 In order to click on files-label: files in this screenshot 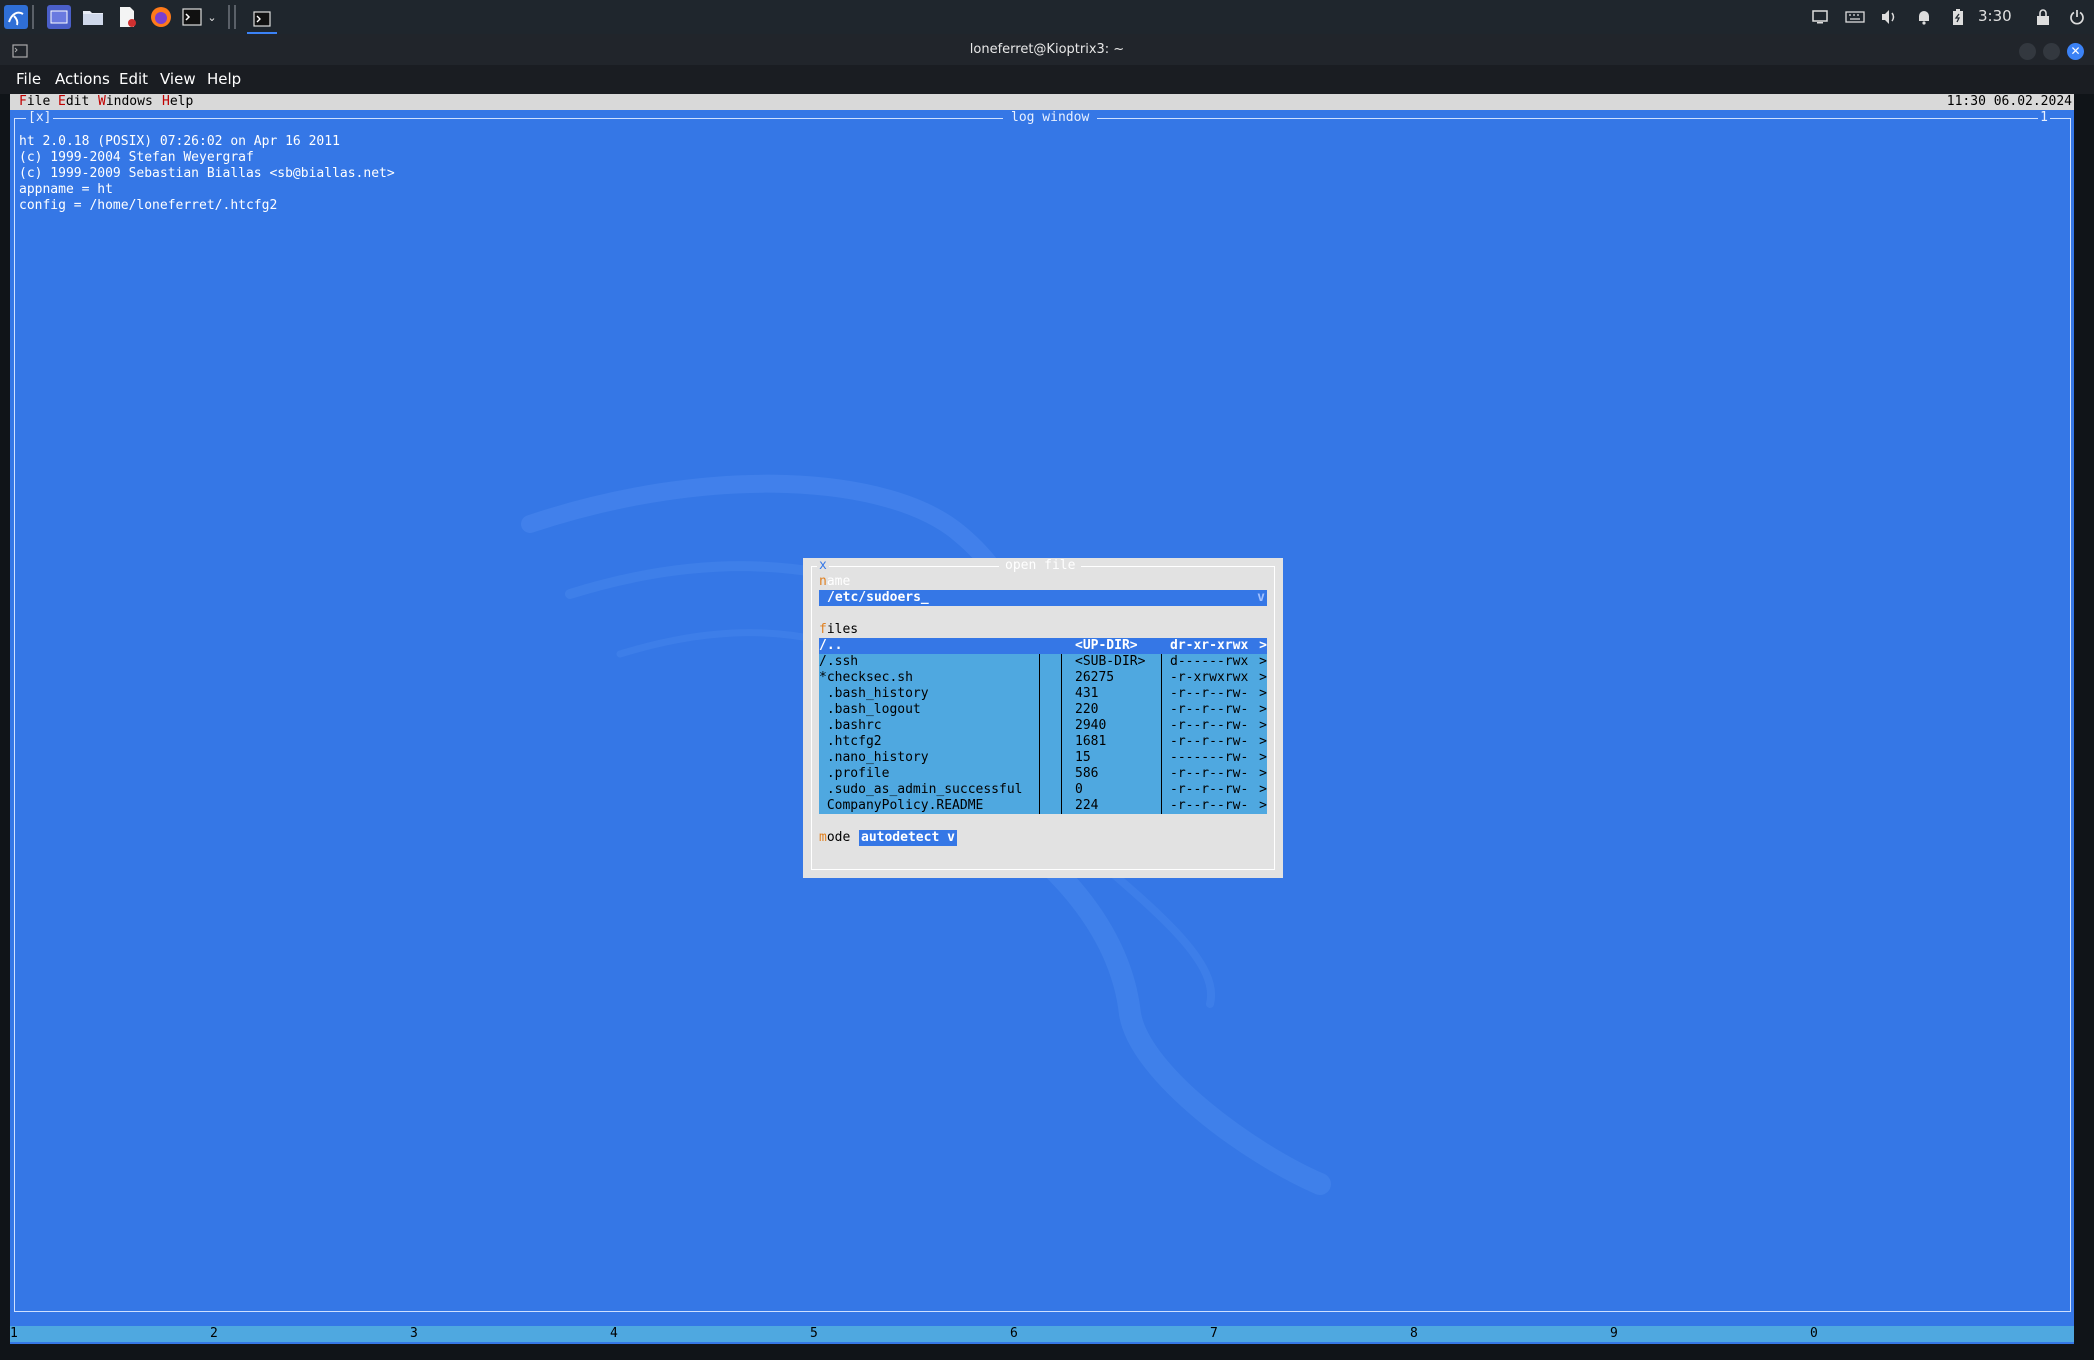, I will do `click(839, 629)`.